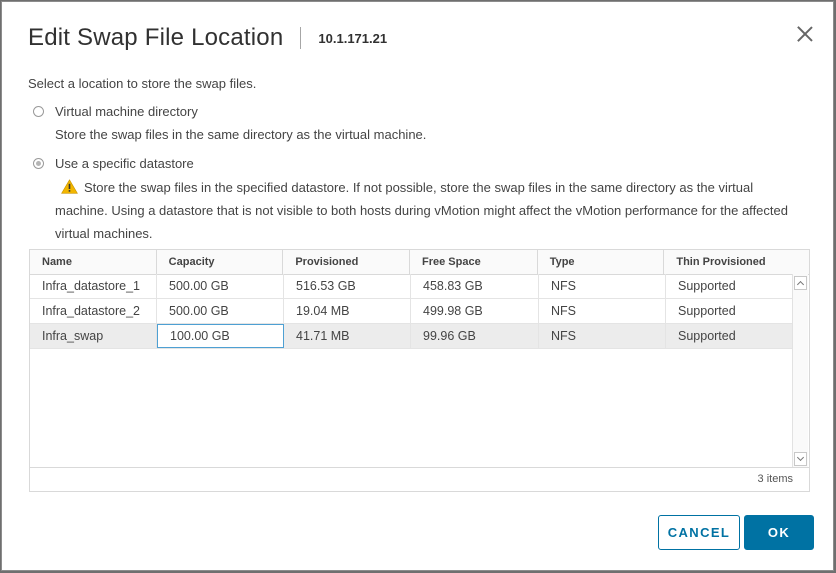  I want to click on cell-free-space: 458.83 GB, so click(475, 286).